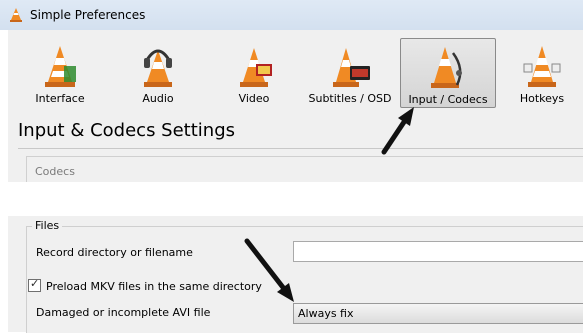 Image resolution: width=583 pixels, height=333 pixels. What do you see at coordinates (438, 251) in the screenshot?
I see `record-directory-input` at bounding box center [438, 251].